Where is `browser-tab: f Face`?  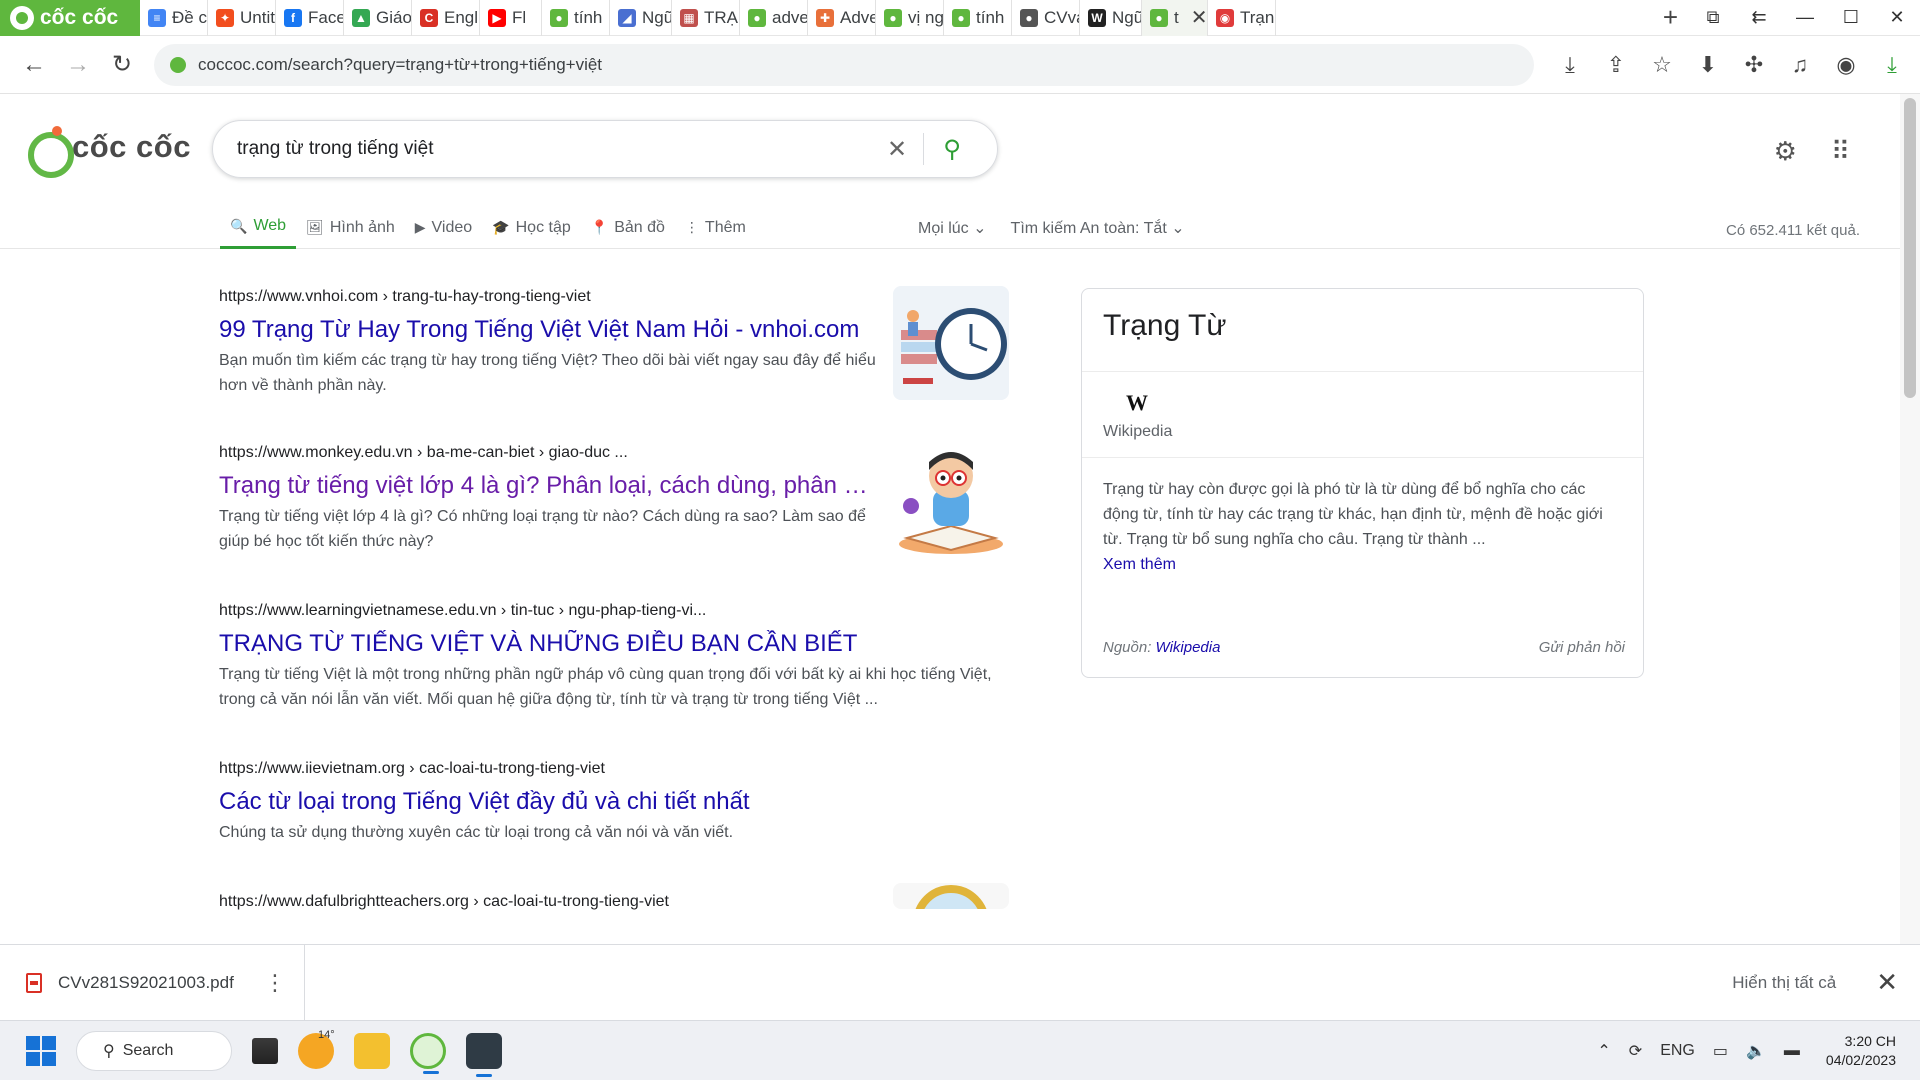
browser-tab: f Face is located at coordinates (310, 18).